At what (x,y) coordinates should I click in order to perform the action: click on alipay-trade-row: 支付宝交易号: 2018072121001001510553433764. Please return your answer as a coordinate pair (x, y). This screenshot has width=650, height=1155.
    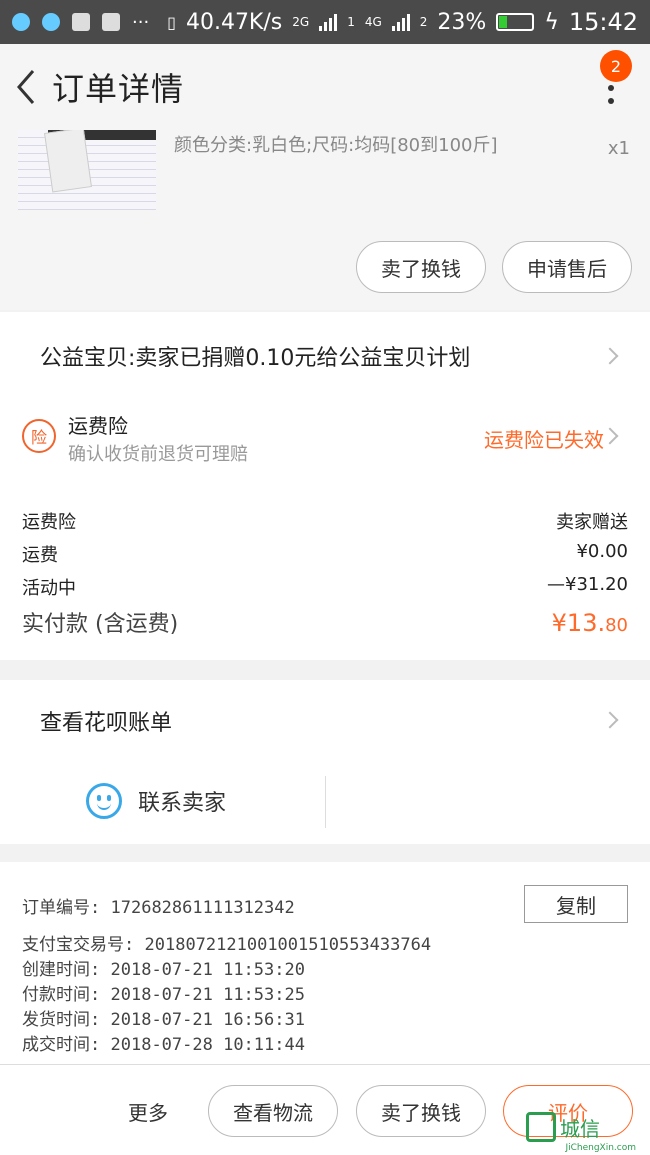
    Looking at the image, I should click on (227, 945).